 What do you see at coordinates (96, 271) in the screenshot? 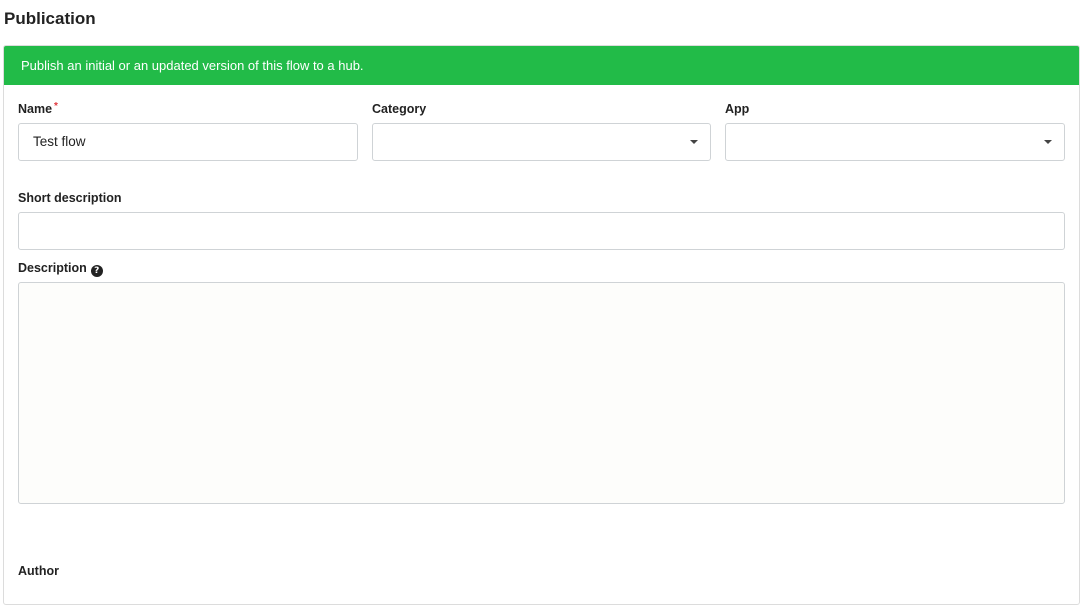
I see `question-circle-icon: ?` at bounding box center [96, 271].